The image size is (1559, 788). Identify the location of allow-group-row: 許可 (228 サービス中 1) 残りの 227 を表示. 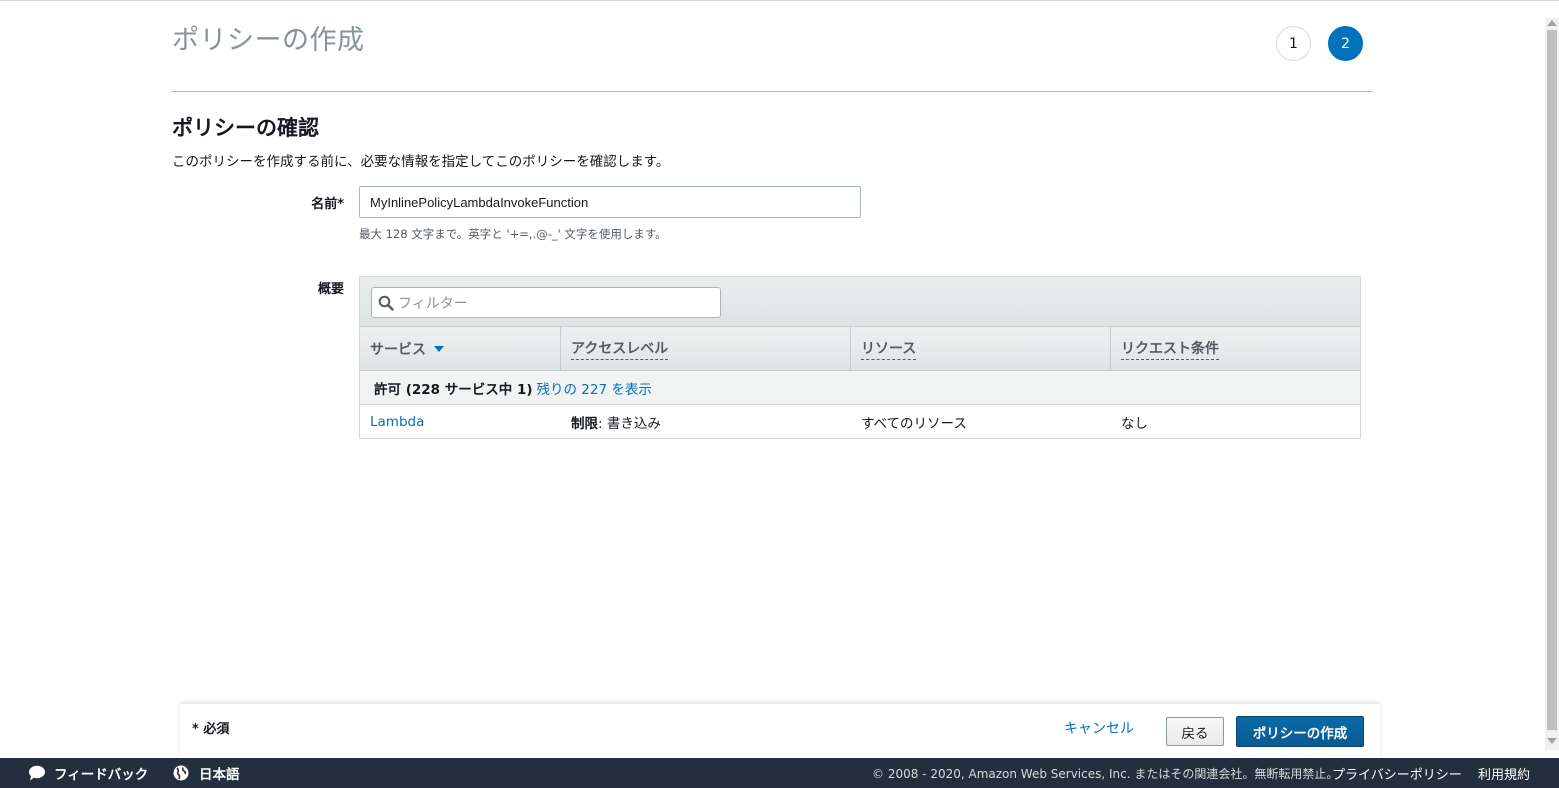
(860, 388).